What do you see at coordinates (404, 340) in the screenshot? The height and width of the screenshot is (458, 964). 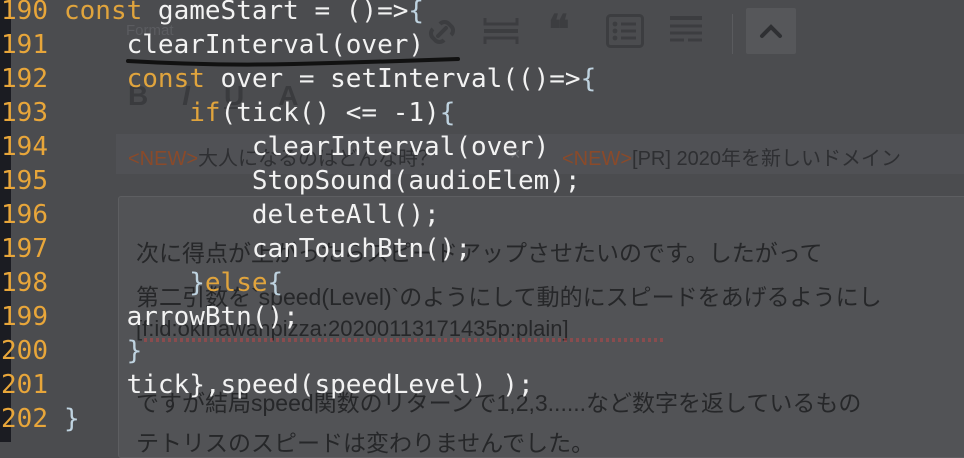 I see `spellcheck-underline` at bounding box center [404, 340].